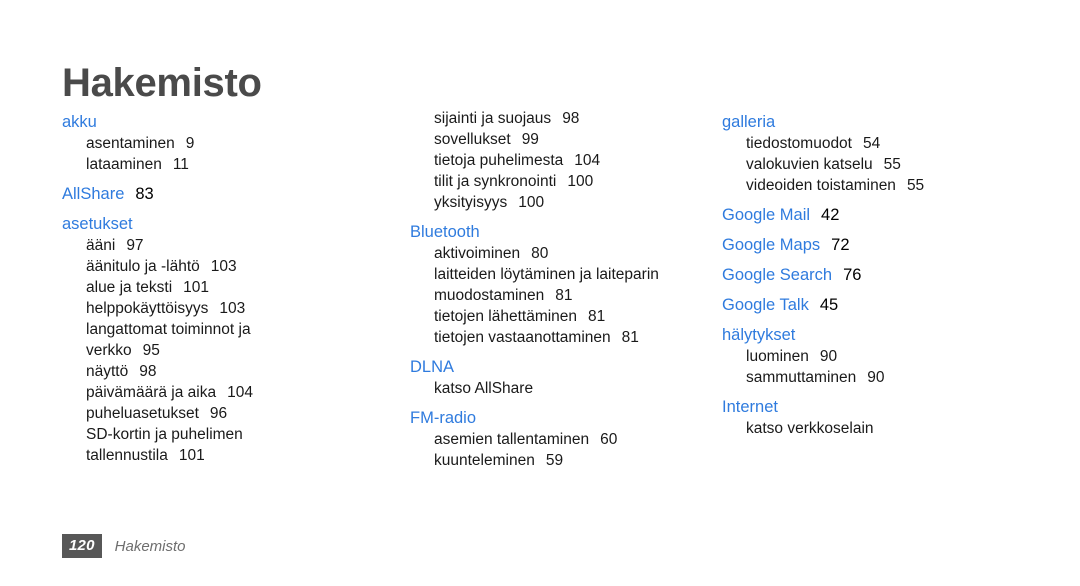 This screenshot has height=586, width=1080. Describe the element at coordinates (484, 388) in the screenshot. I see `index-entry-label: katso AllShare` at that location.